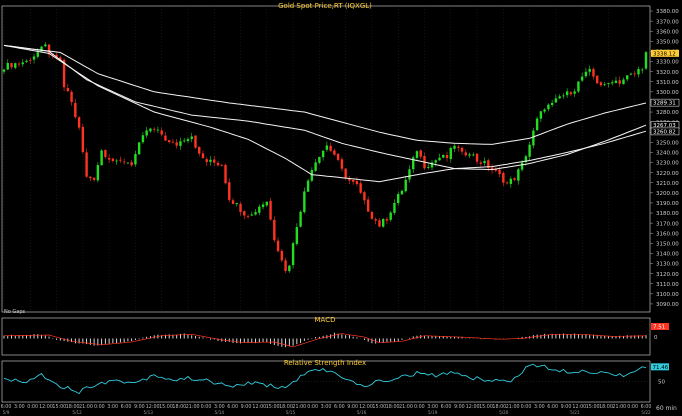 Image resolution: width=682 pixels, height=416 pixels. Describe the element at coordinates (504, 412) in the screenshot. I see `x-date-label: 5/20` at that location.